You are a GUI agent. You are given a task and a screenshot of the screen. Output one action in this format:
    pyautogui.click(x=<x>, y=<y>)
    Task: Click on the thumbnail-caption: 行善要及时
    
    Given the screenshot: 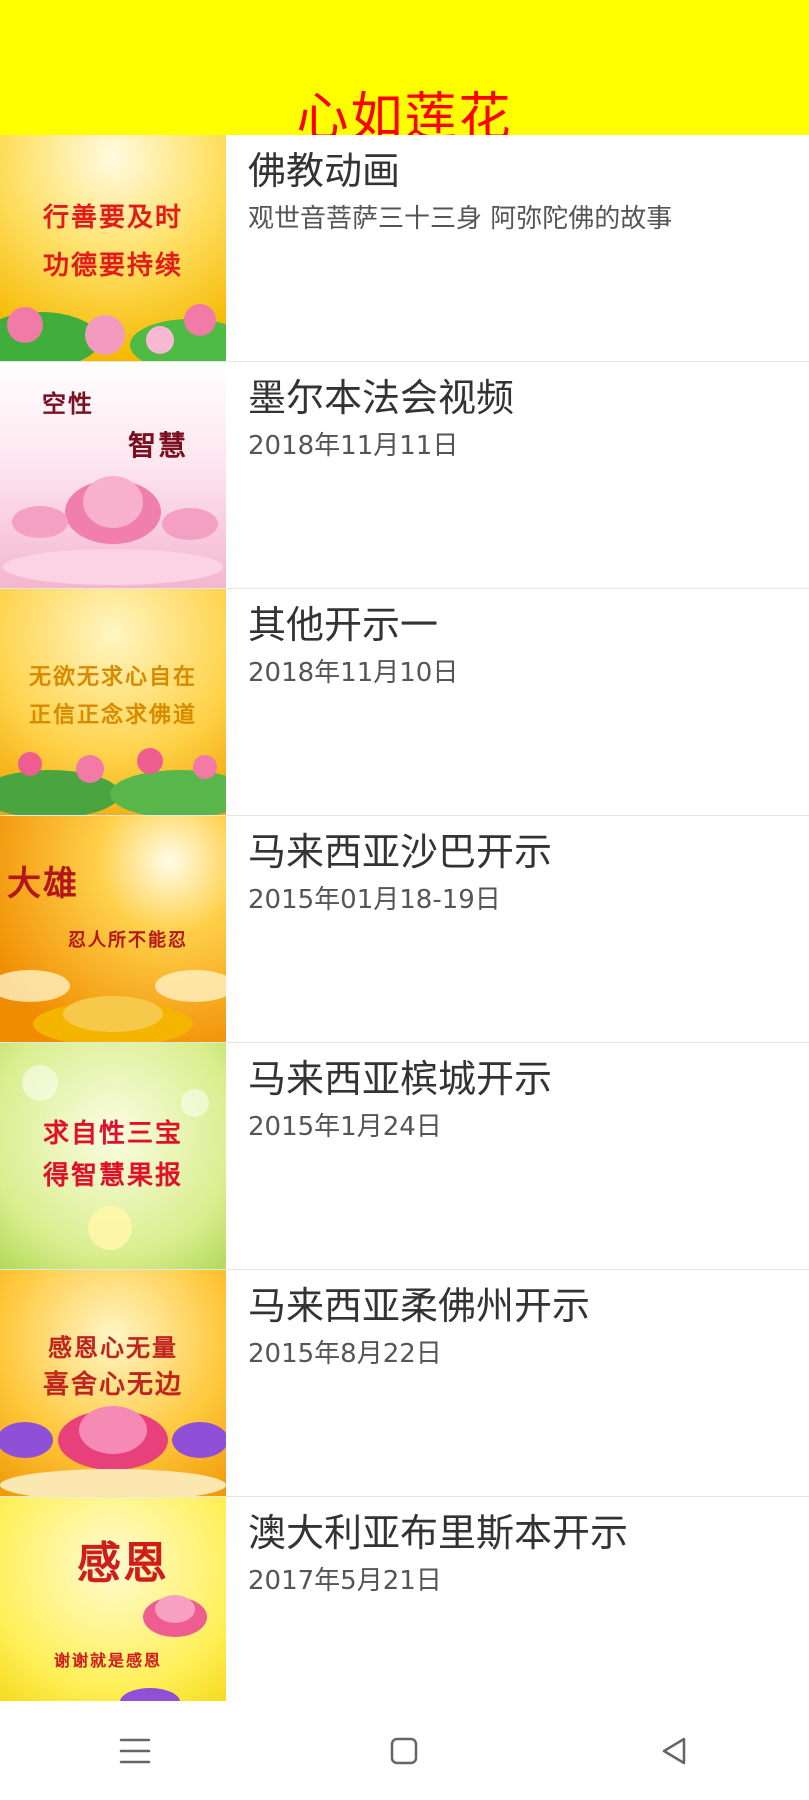 What is the action you would take?
    pyautogui.click(x=112, y=218)
    